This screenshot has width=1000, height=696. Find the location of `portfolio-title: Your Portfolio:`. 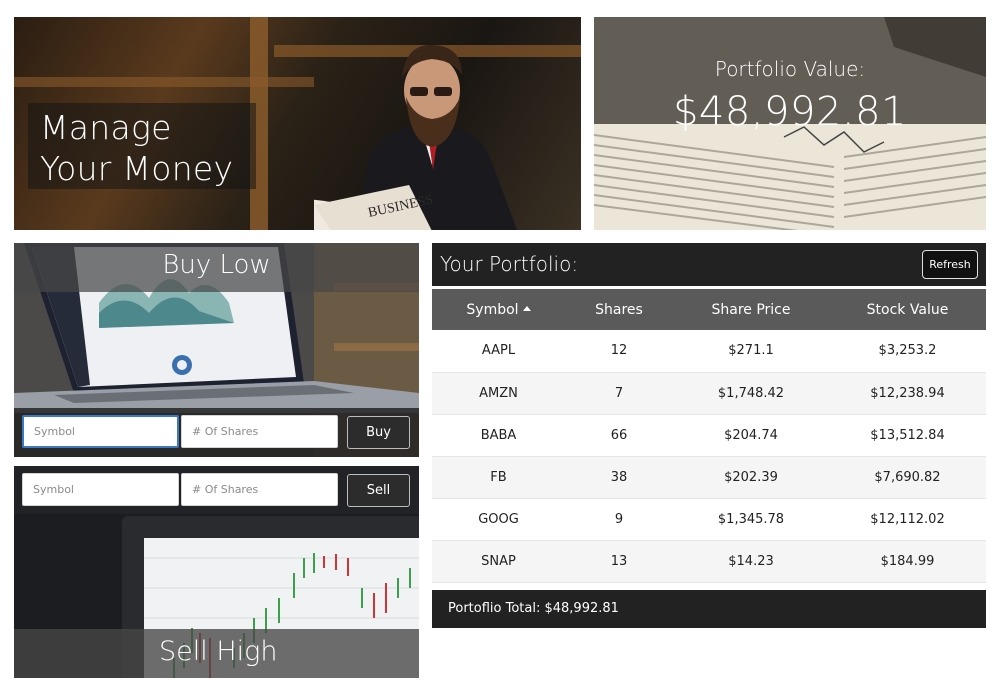

portfolio-title: Your Portfolio: is located at coordinates (509, 264).